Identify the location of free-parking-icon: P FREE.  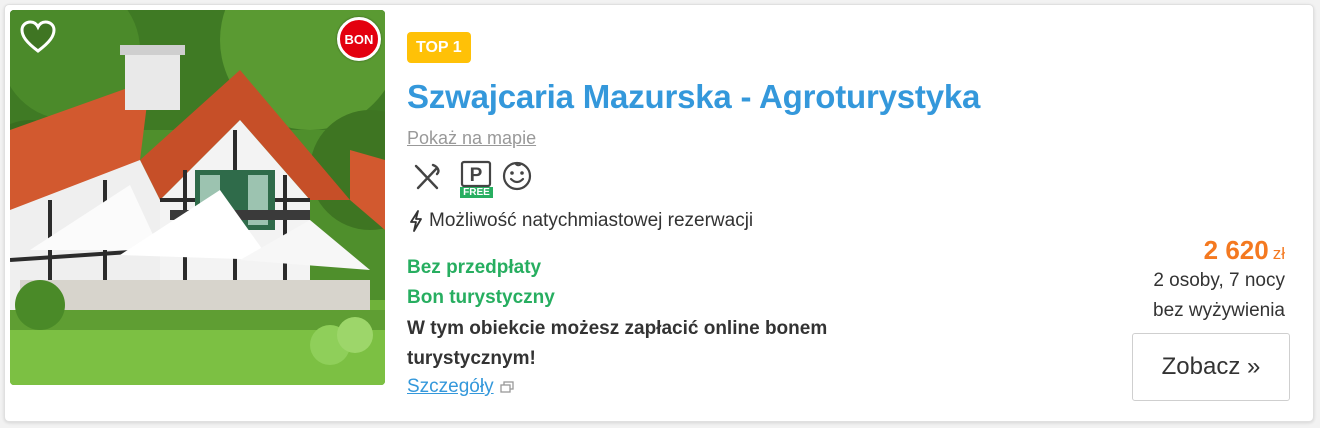
(477, 181).